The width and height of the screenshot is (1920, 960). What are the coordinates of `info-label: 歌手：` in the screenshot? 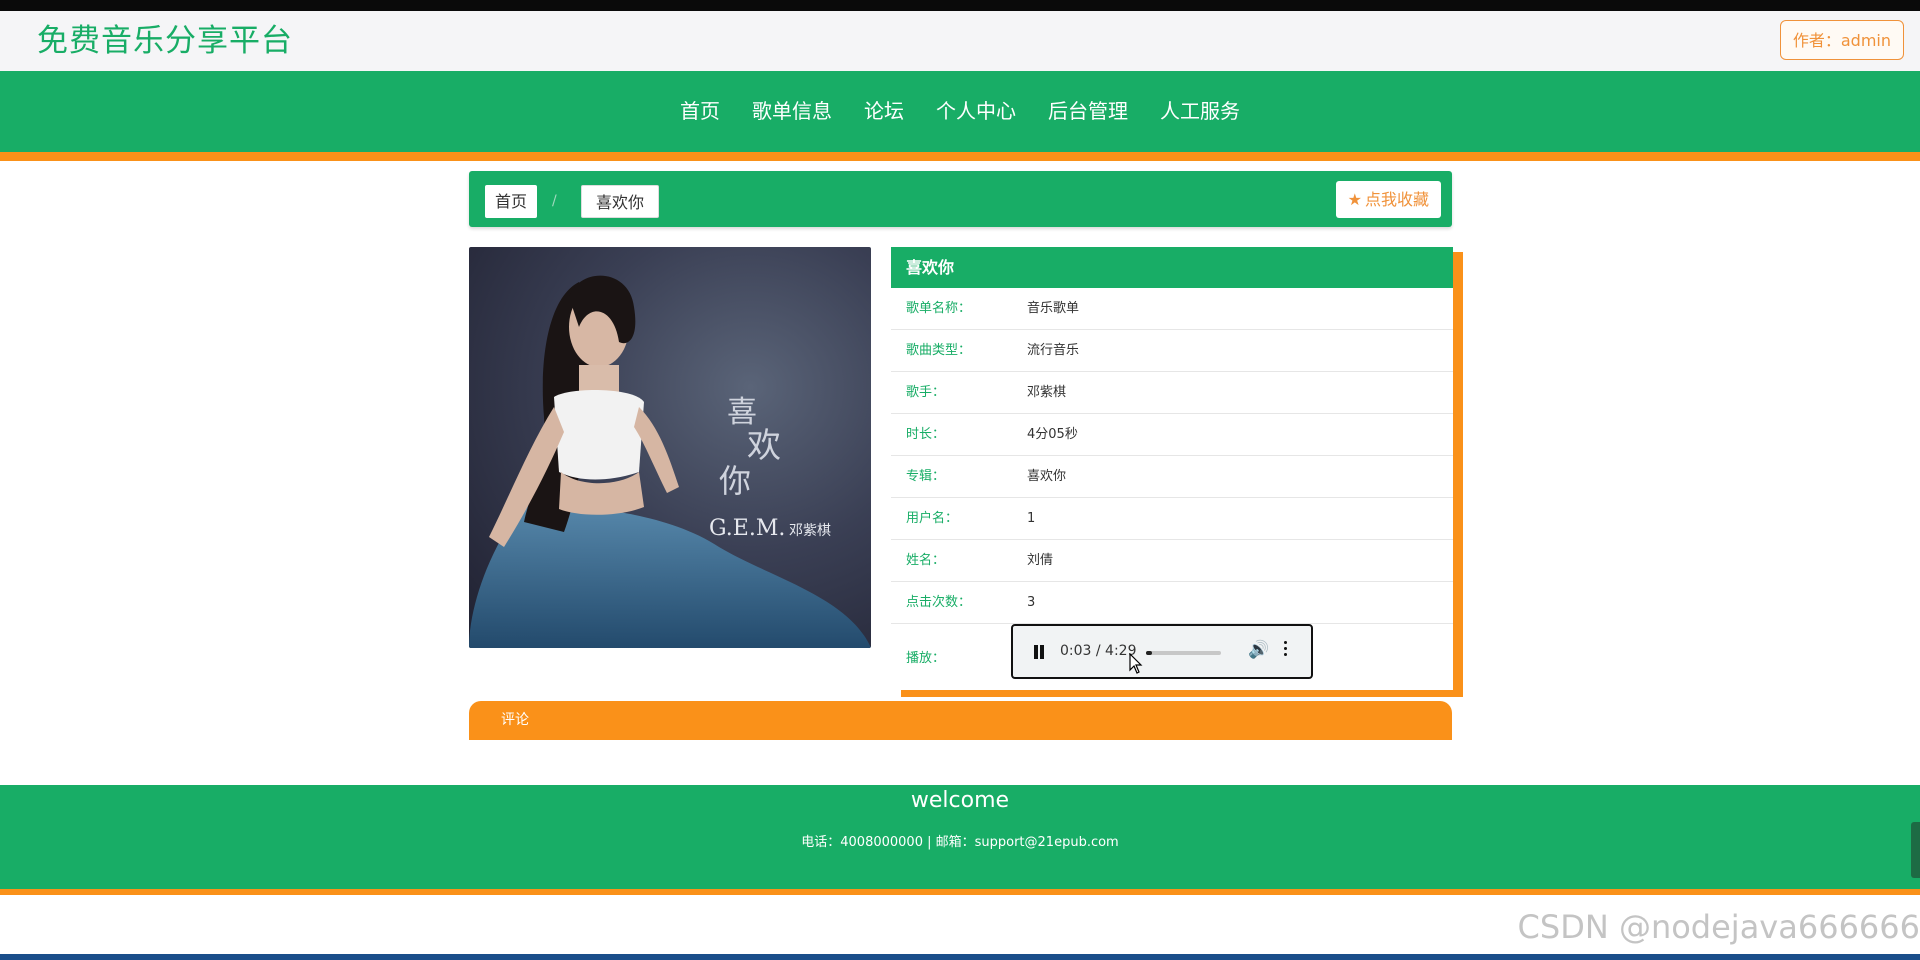 It's located at (926, 392).